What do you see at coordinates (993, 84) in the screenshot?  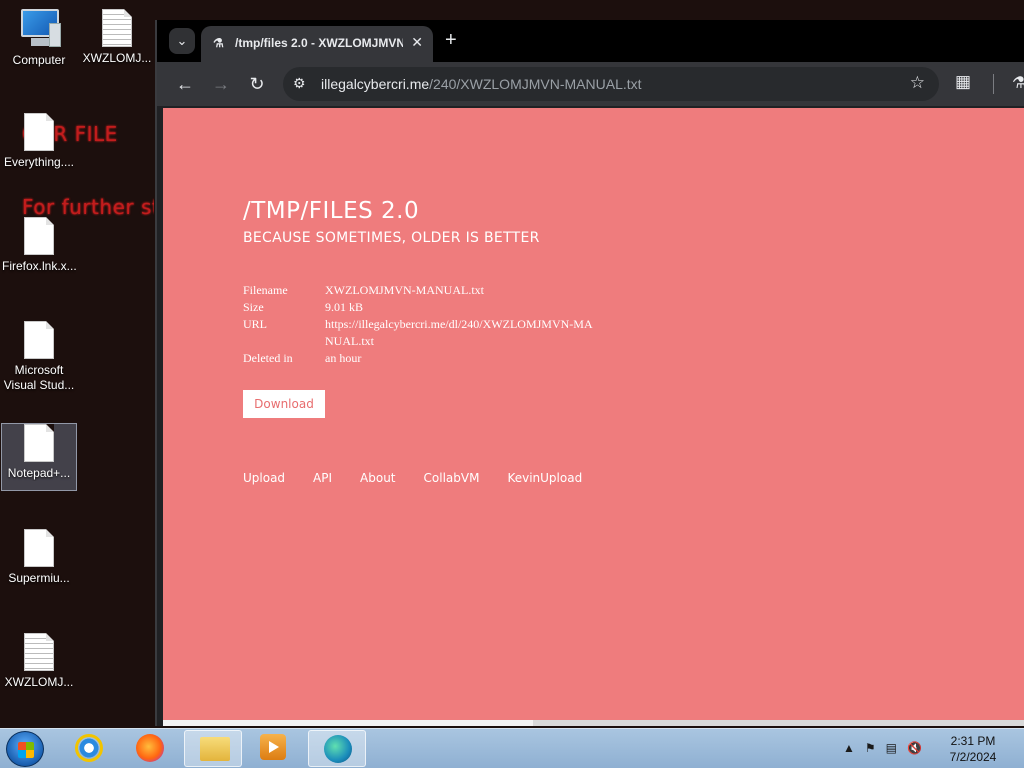 I see `toolbar-divider` at bounding box center [993, 84].